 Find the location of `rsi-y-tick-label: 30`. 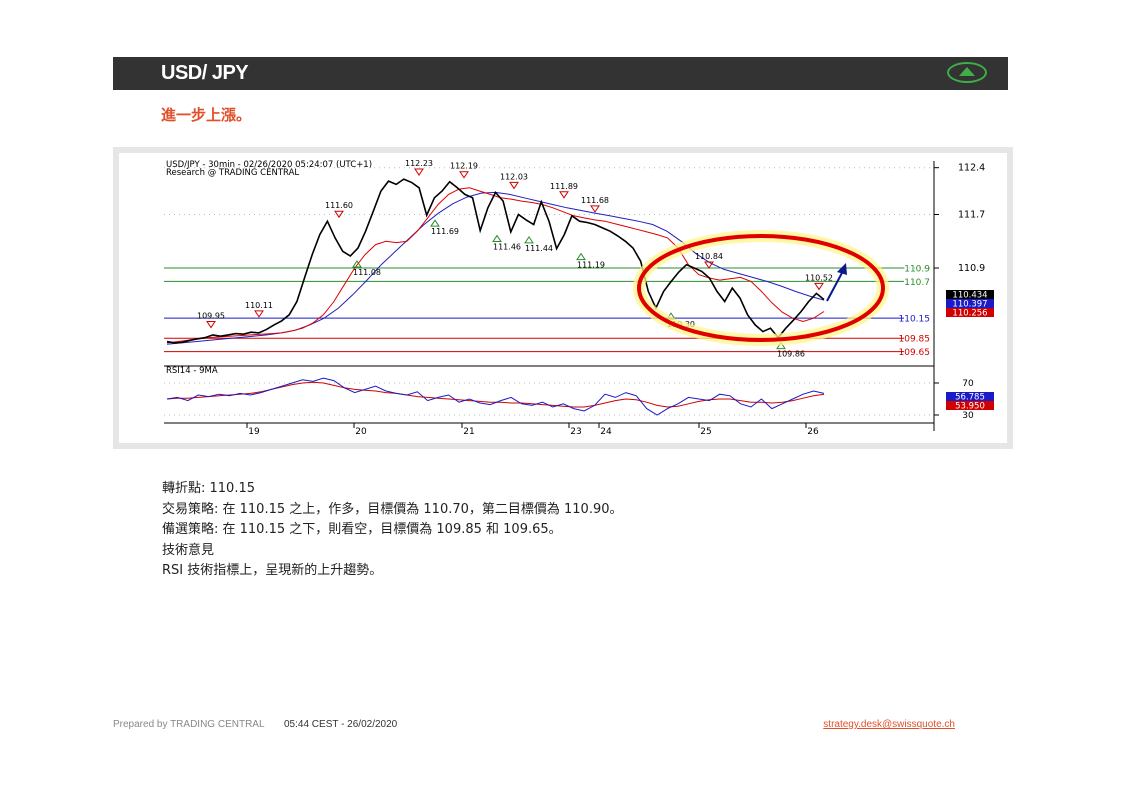

rsi-y-tick-label: 30 is located at coordinates (968, 416).